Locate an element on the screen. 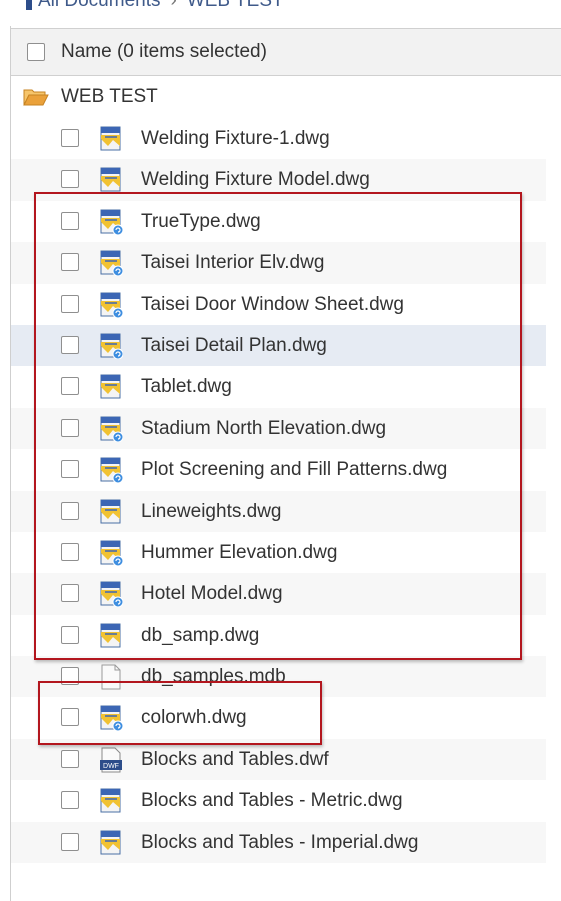  file-row: Welding Fixture-1.dwg is located at coordinates (278, 138).